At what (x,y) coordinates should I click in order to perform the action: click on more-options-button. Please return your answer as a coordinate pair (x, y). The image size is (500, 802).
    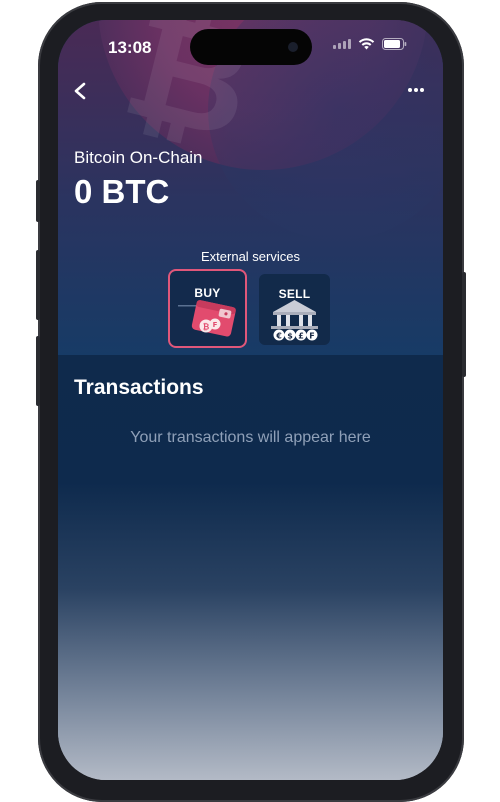
    Looking at the image, I should click on (416, 93).